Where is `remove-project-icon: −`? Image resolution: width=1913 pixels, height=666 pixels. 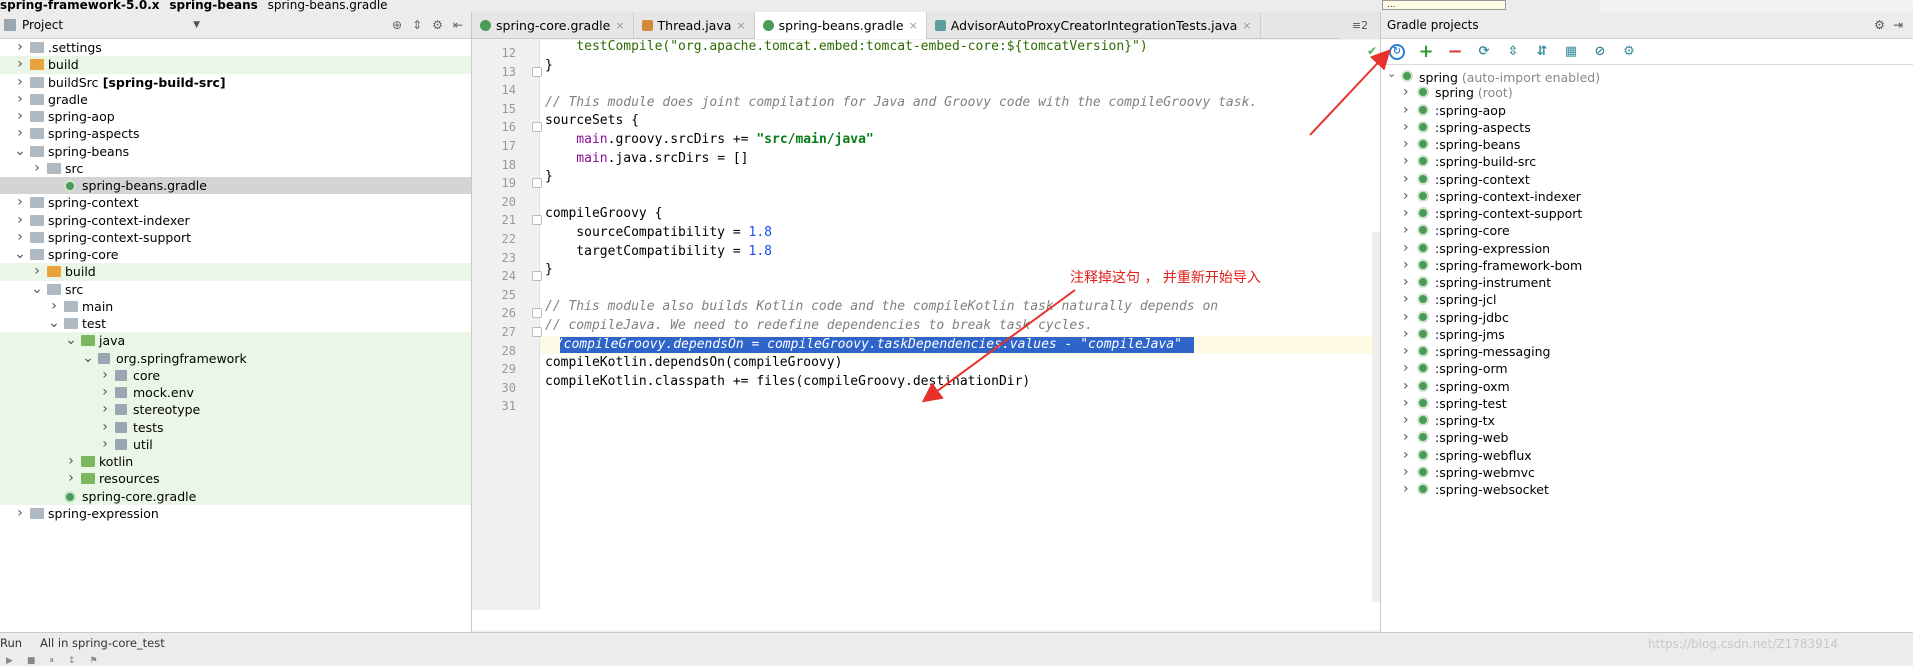
remove-project-icon: − is located at coordinates (1455, 51).